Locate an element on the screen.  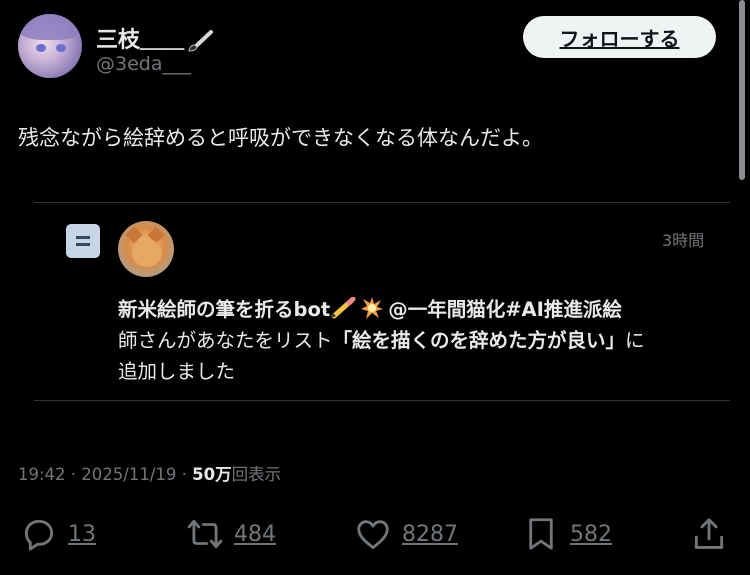
bookmark-count: 582 is located at coordinates (591, 534).